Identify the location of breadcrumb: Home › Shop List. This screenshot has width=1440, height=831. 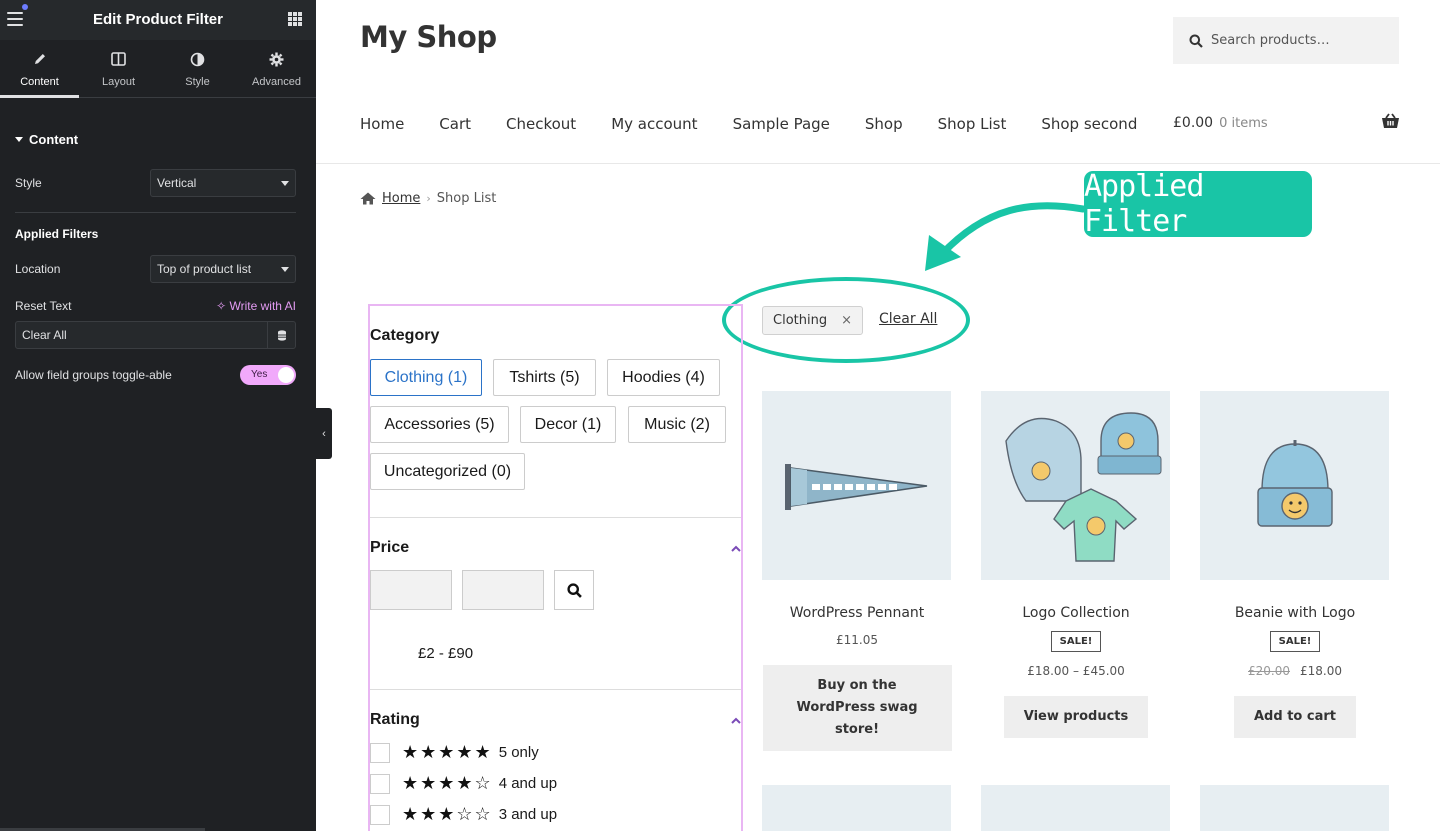
(428, 198).